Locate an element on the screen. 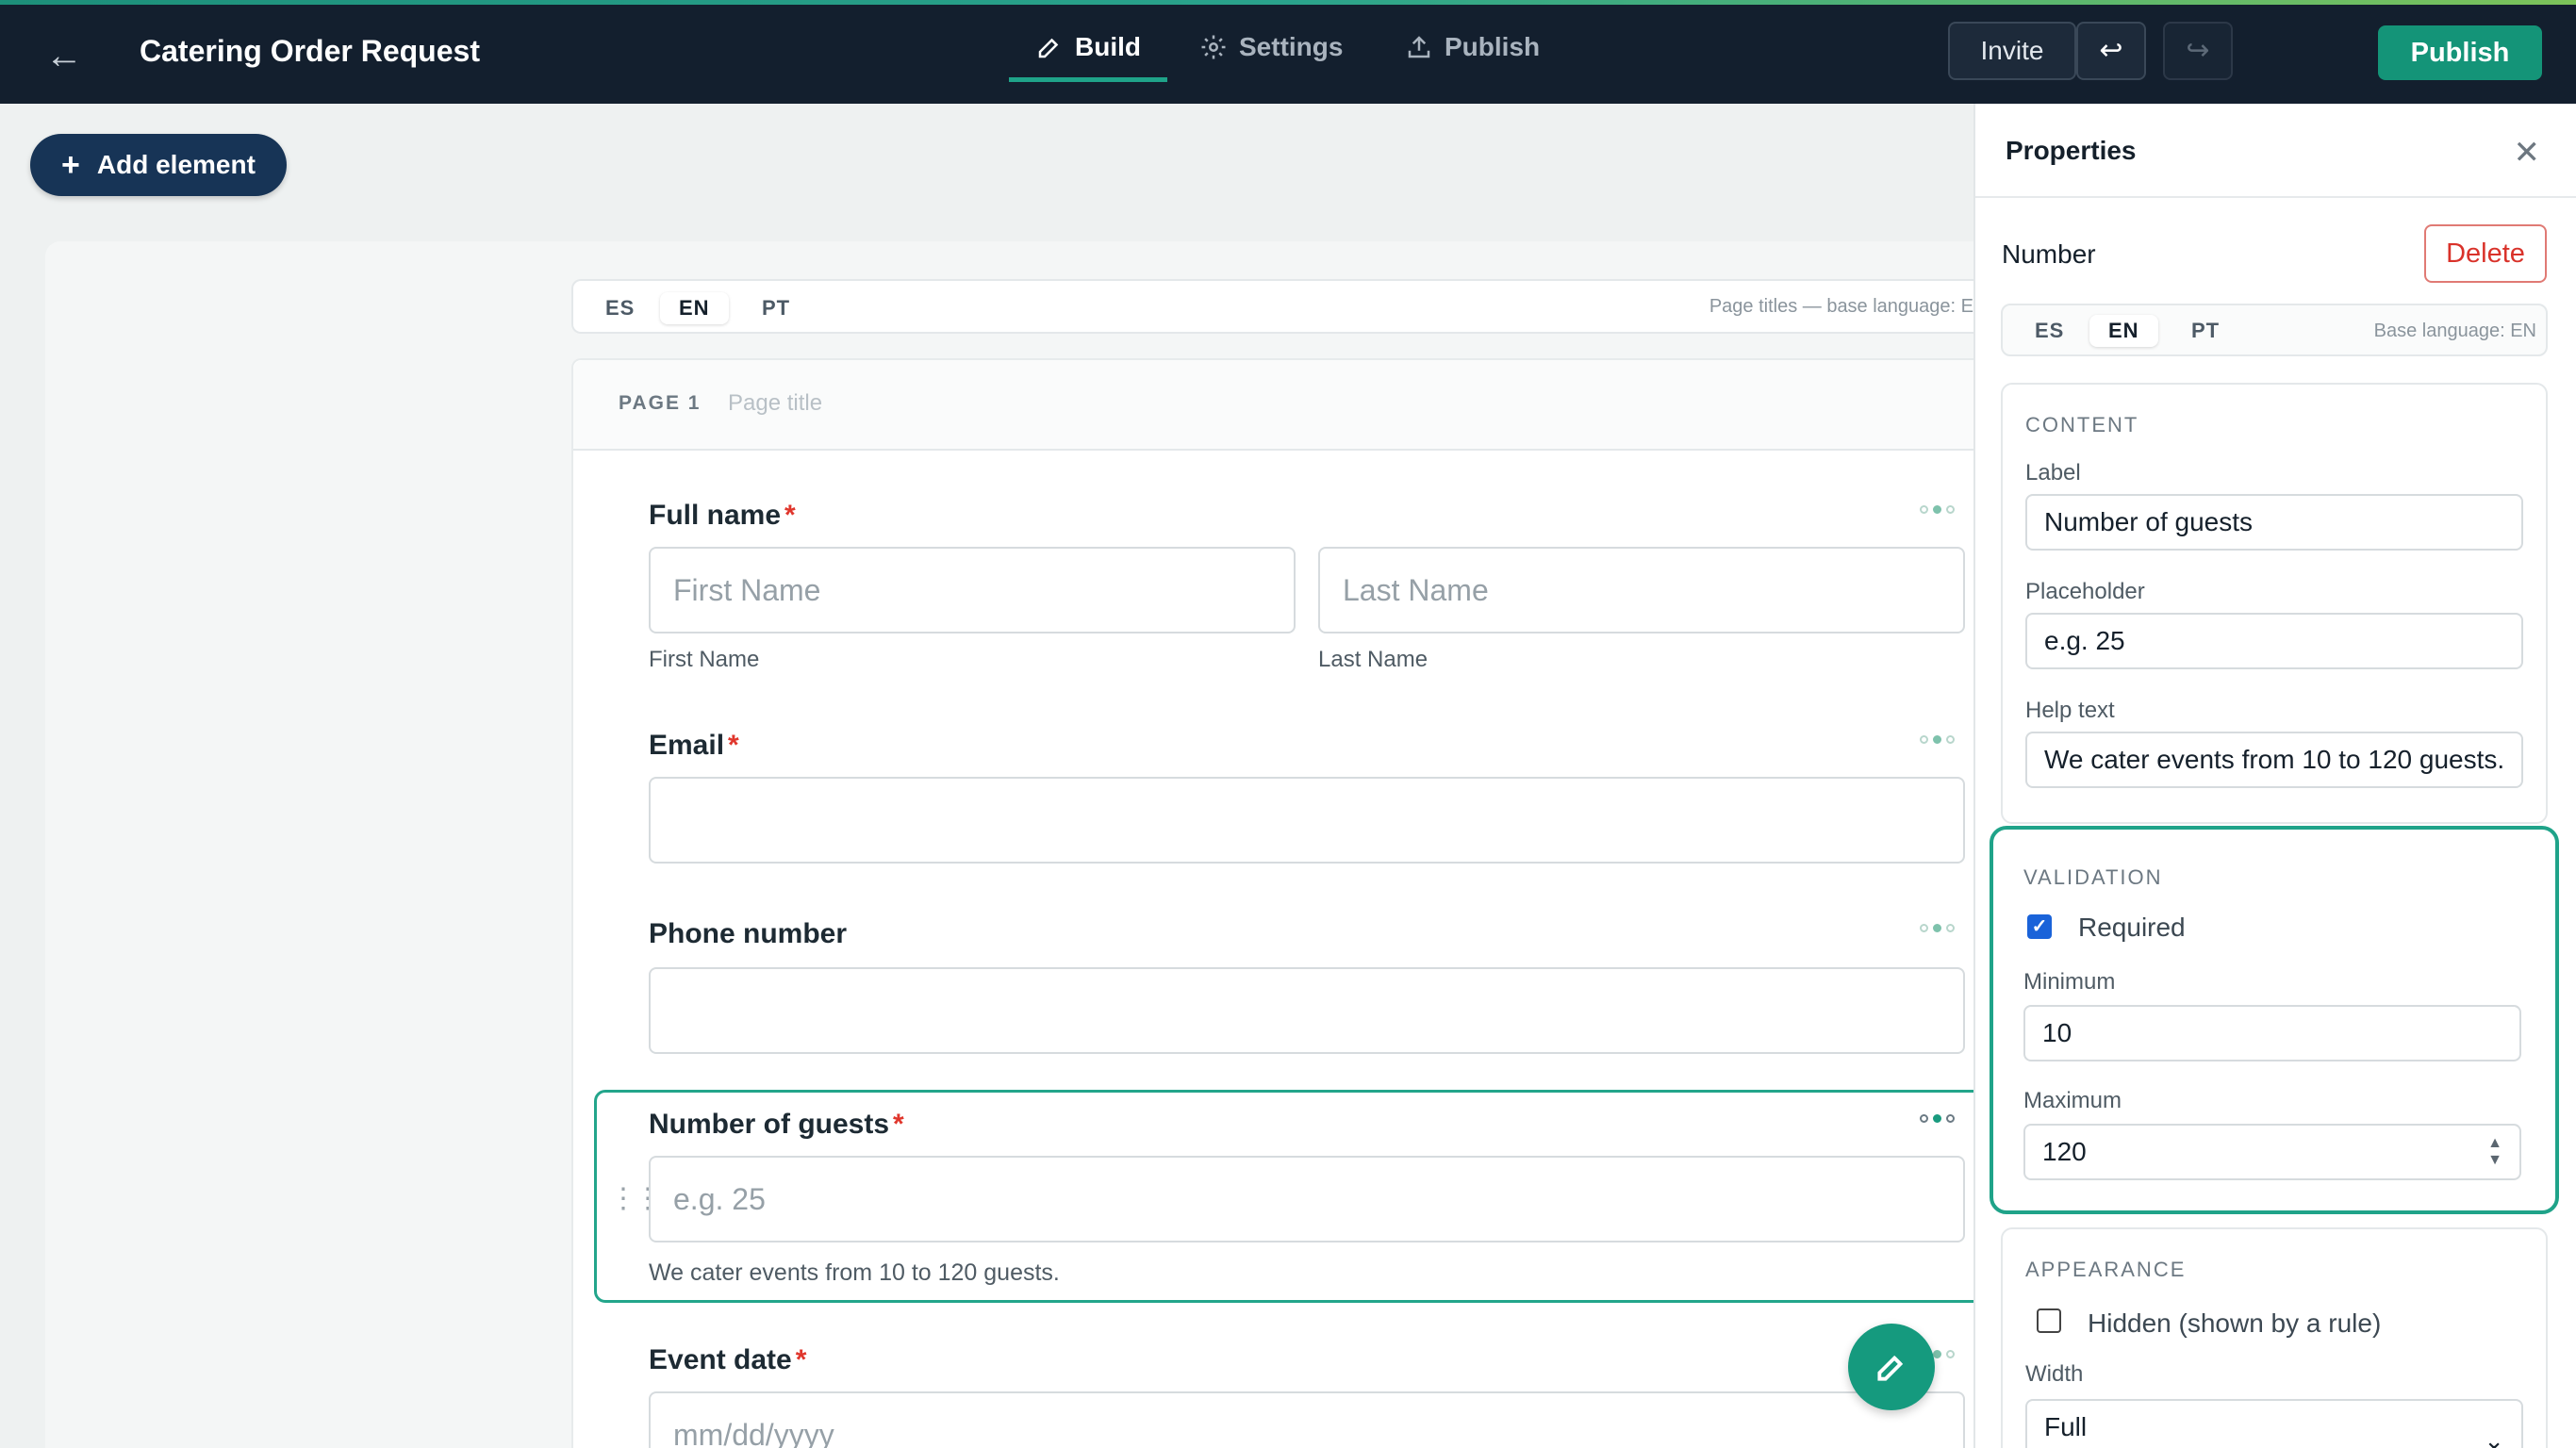  page-title-input: Page title is located at coordinates (775, 403).